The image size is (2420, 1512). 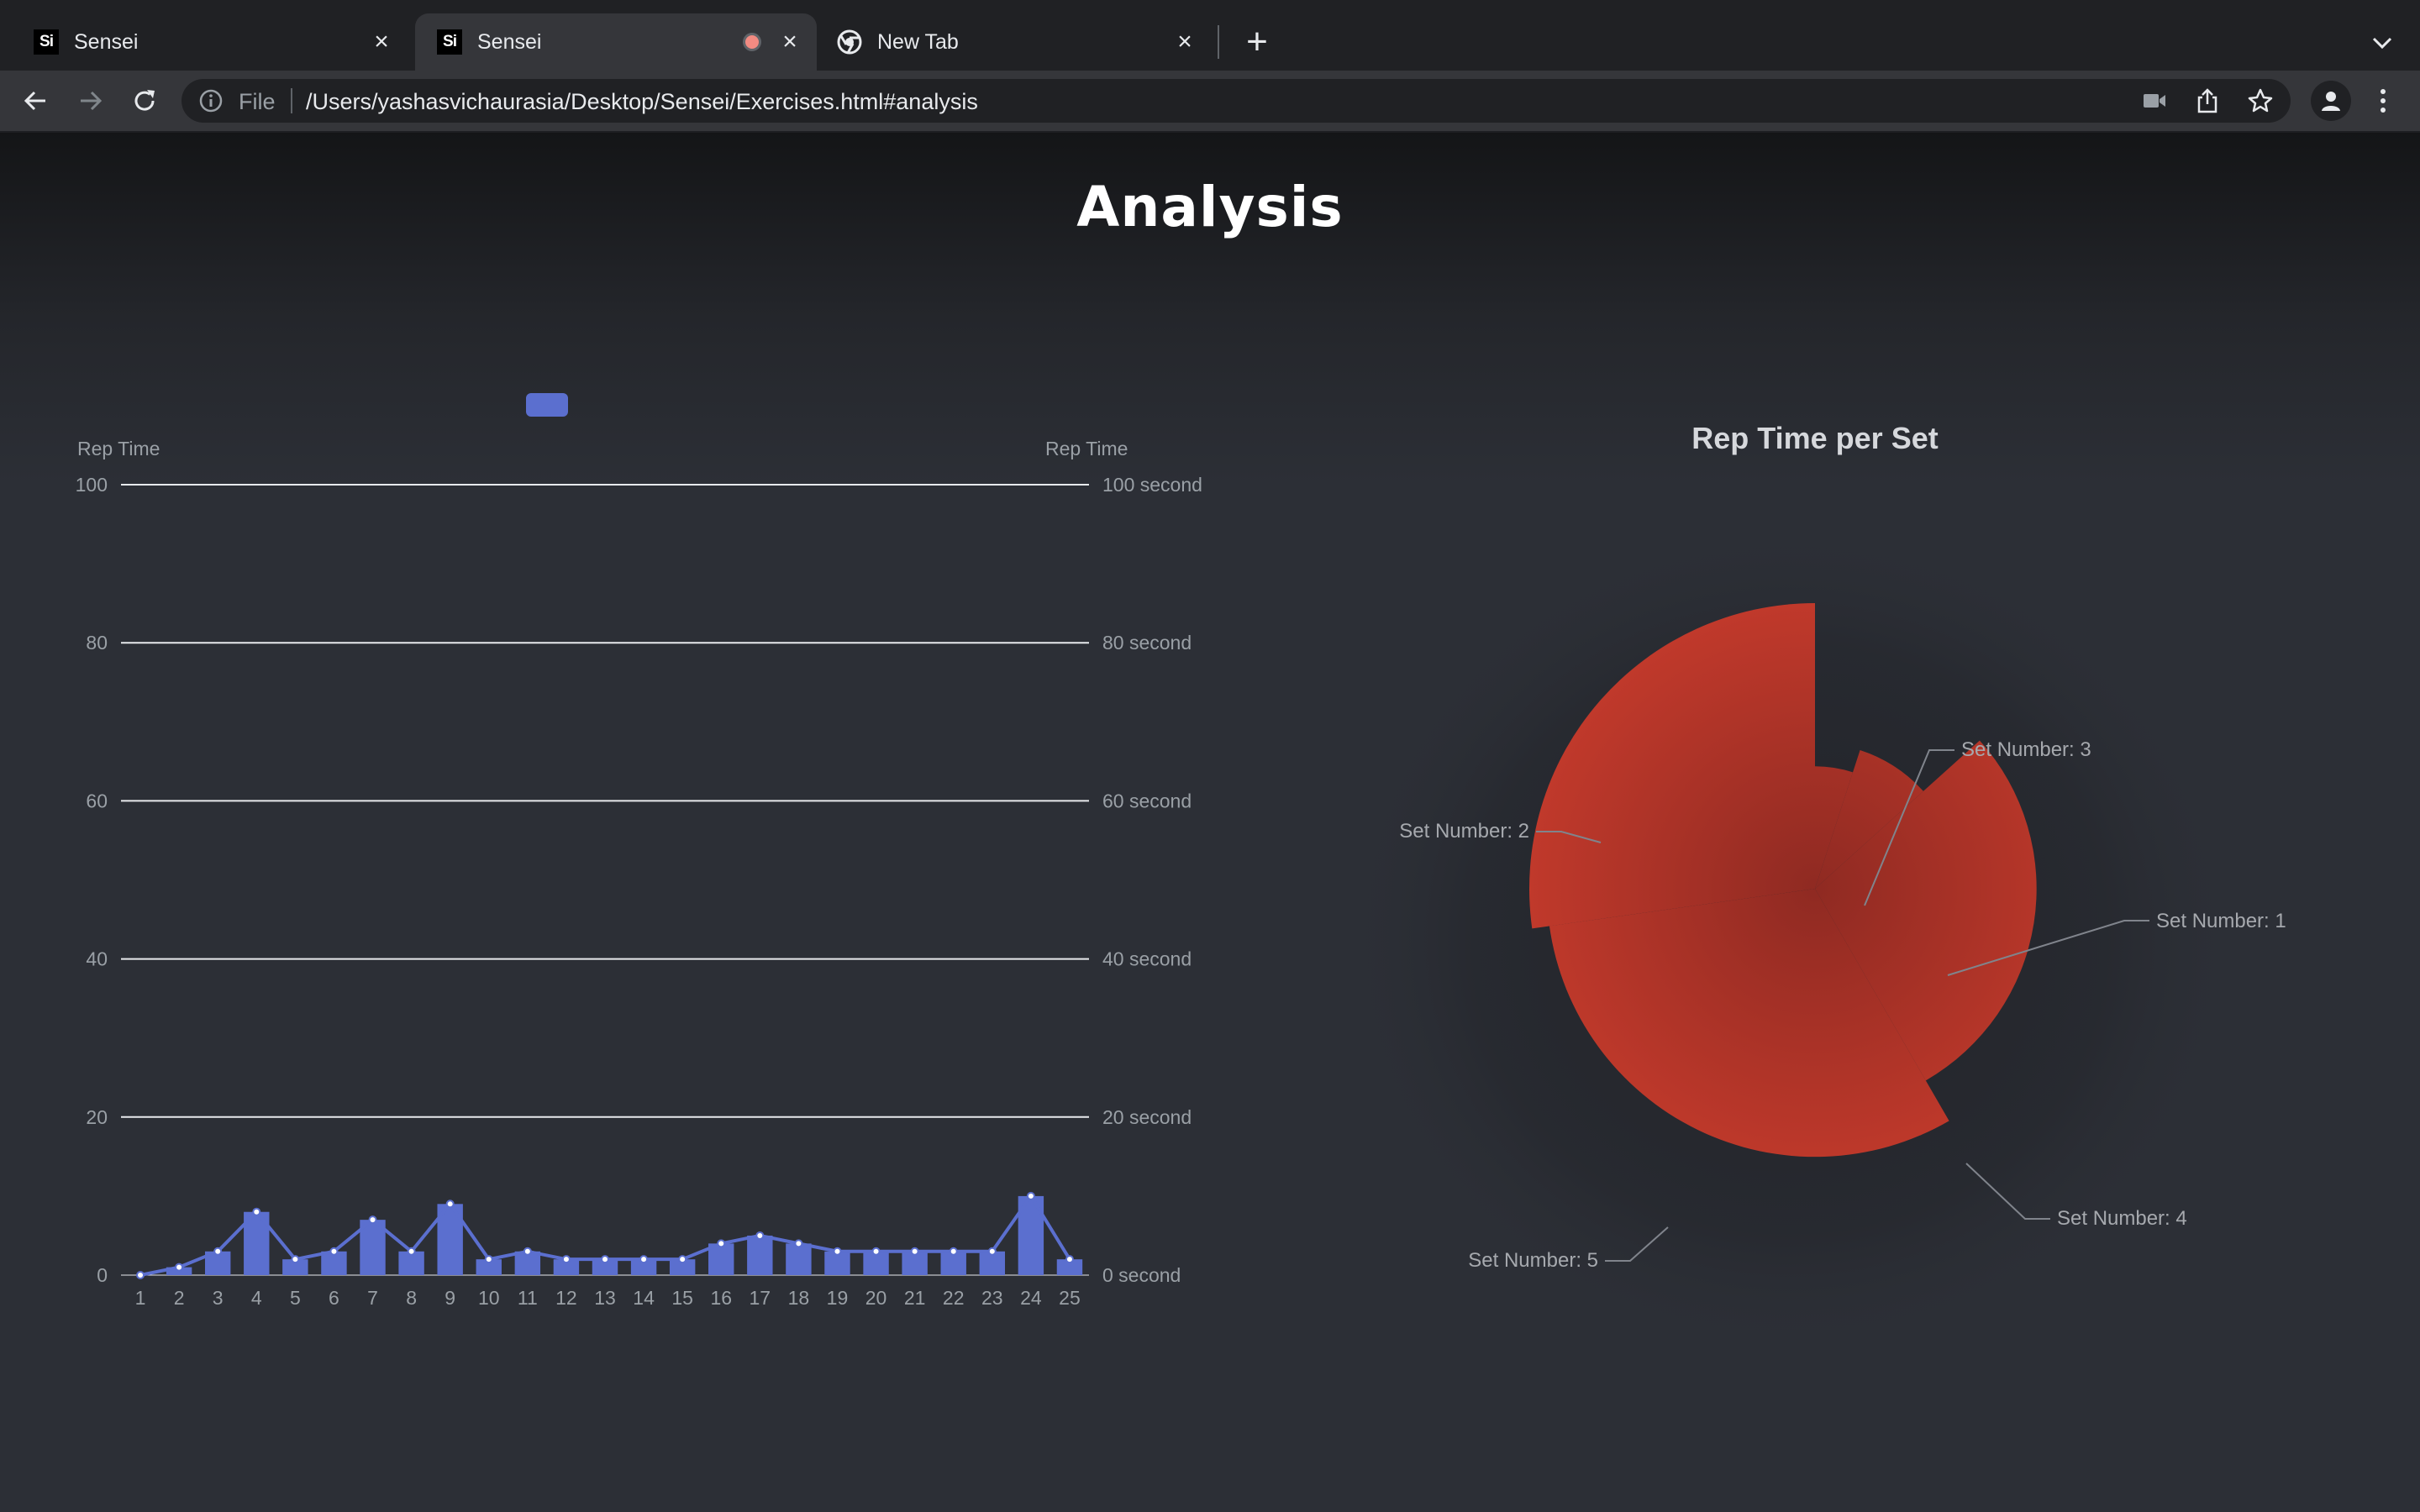 I want to click on tab-sensei-2: Si Sensei ×, so click(x=616, y=42).